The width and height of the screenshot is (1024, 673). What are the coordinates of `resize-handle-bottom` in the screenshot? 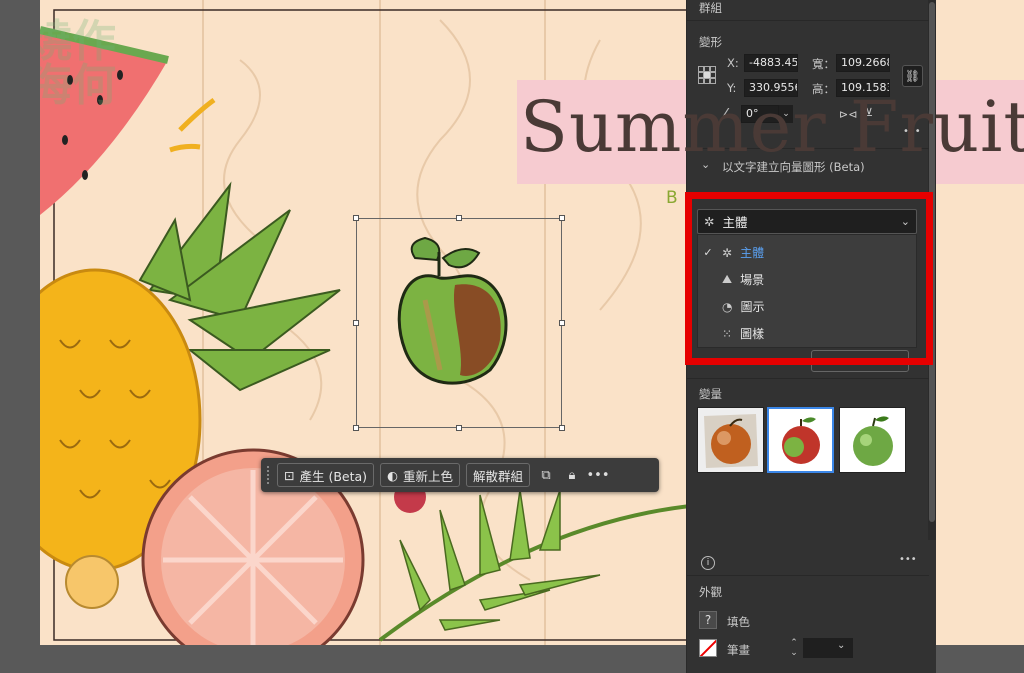 It's located at (459, 428).